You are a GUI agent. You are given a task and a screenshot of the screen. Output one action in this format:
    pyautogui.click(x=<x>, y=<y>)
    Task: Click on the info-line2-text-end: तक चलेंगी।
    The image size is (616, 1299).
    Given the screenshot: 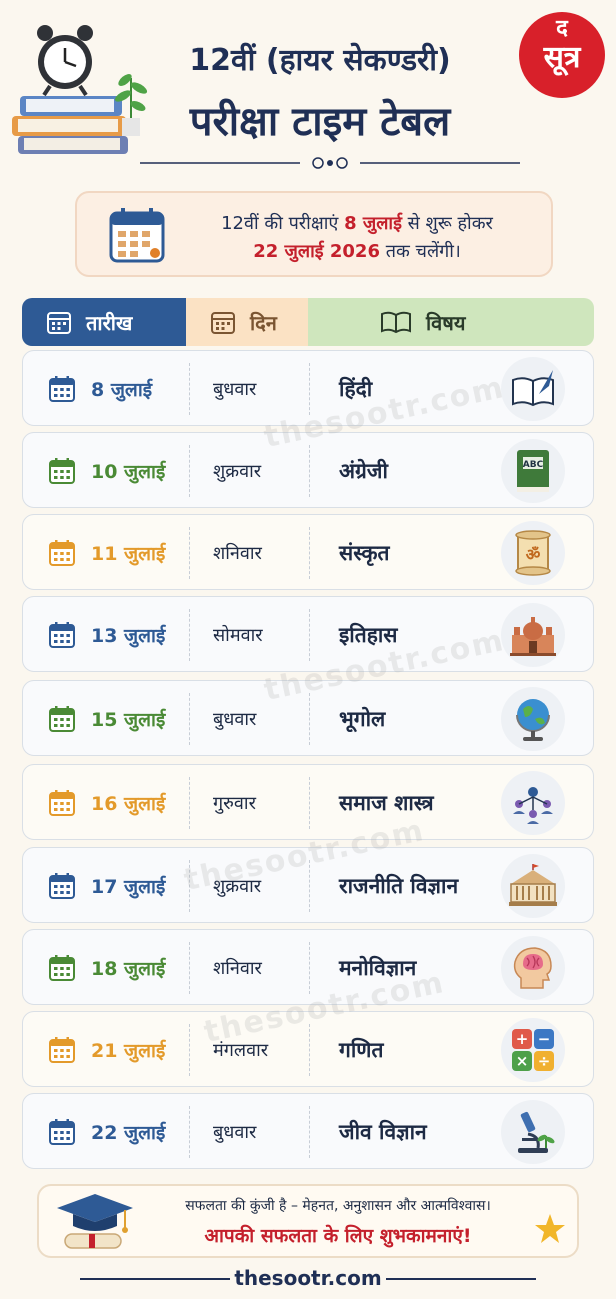 What is the action you would take?
    pyautogui.click(x=420, y=251)
    